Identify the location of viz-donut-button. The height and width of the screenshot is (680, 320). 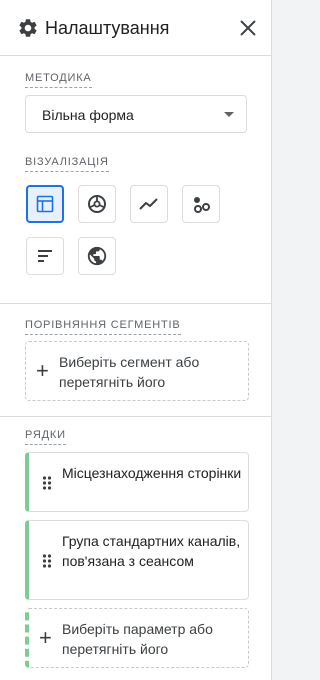
(97, 204).